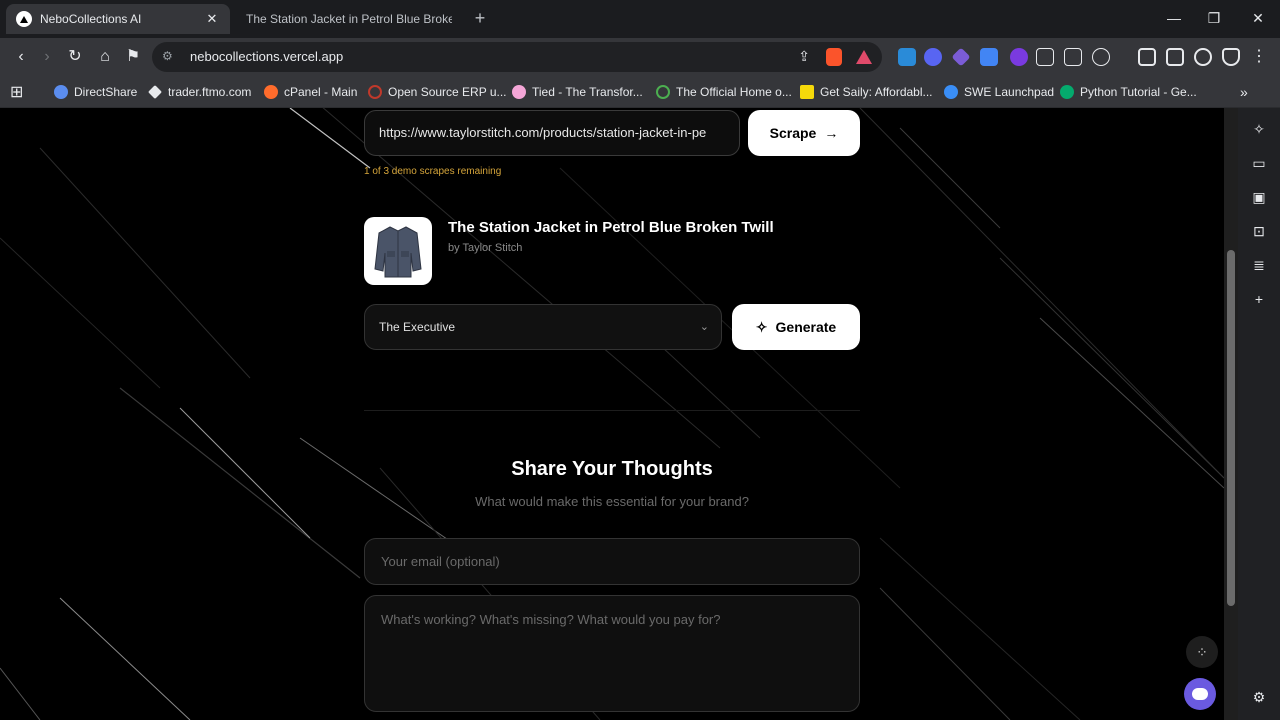  Describe the element at coordinates (417, 327) in the screenshot. I see `style-select-value: The Executive` at that location.